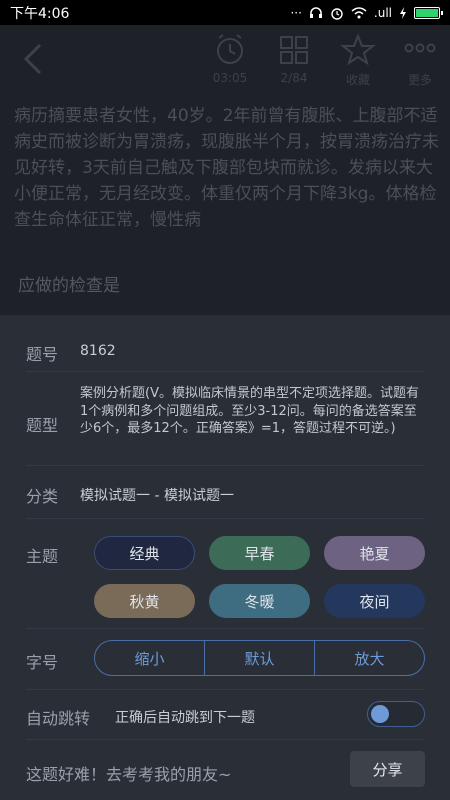 This screenshot has height=800, width=450. What do you see at coordinates (369, 658) in the screenshot?
I see `font-larger-button: 放大` at bounding box center [369, 658].